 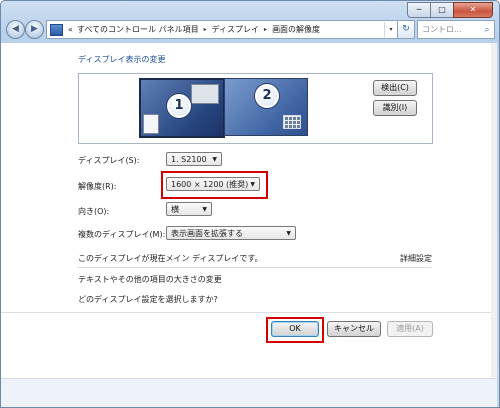 I want to click on apply-button: 適用(A), so click(x=410, y=329).